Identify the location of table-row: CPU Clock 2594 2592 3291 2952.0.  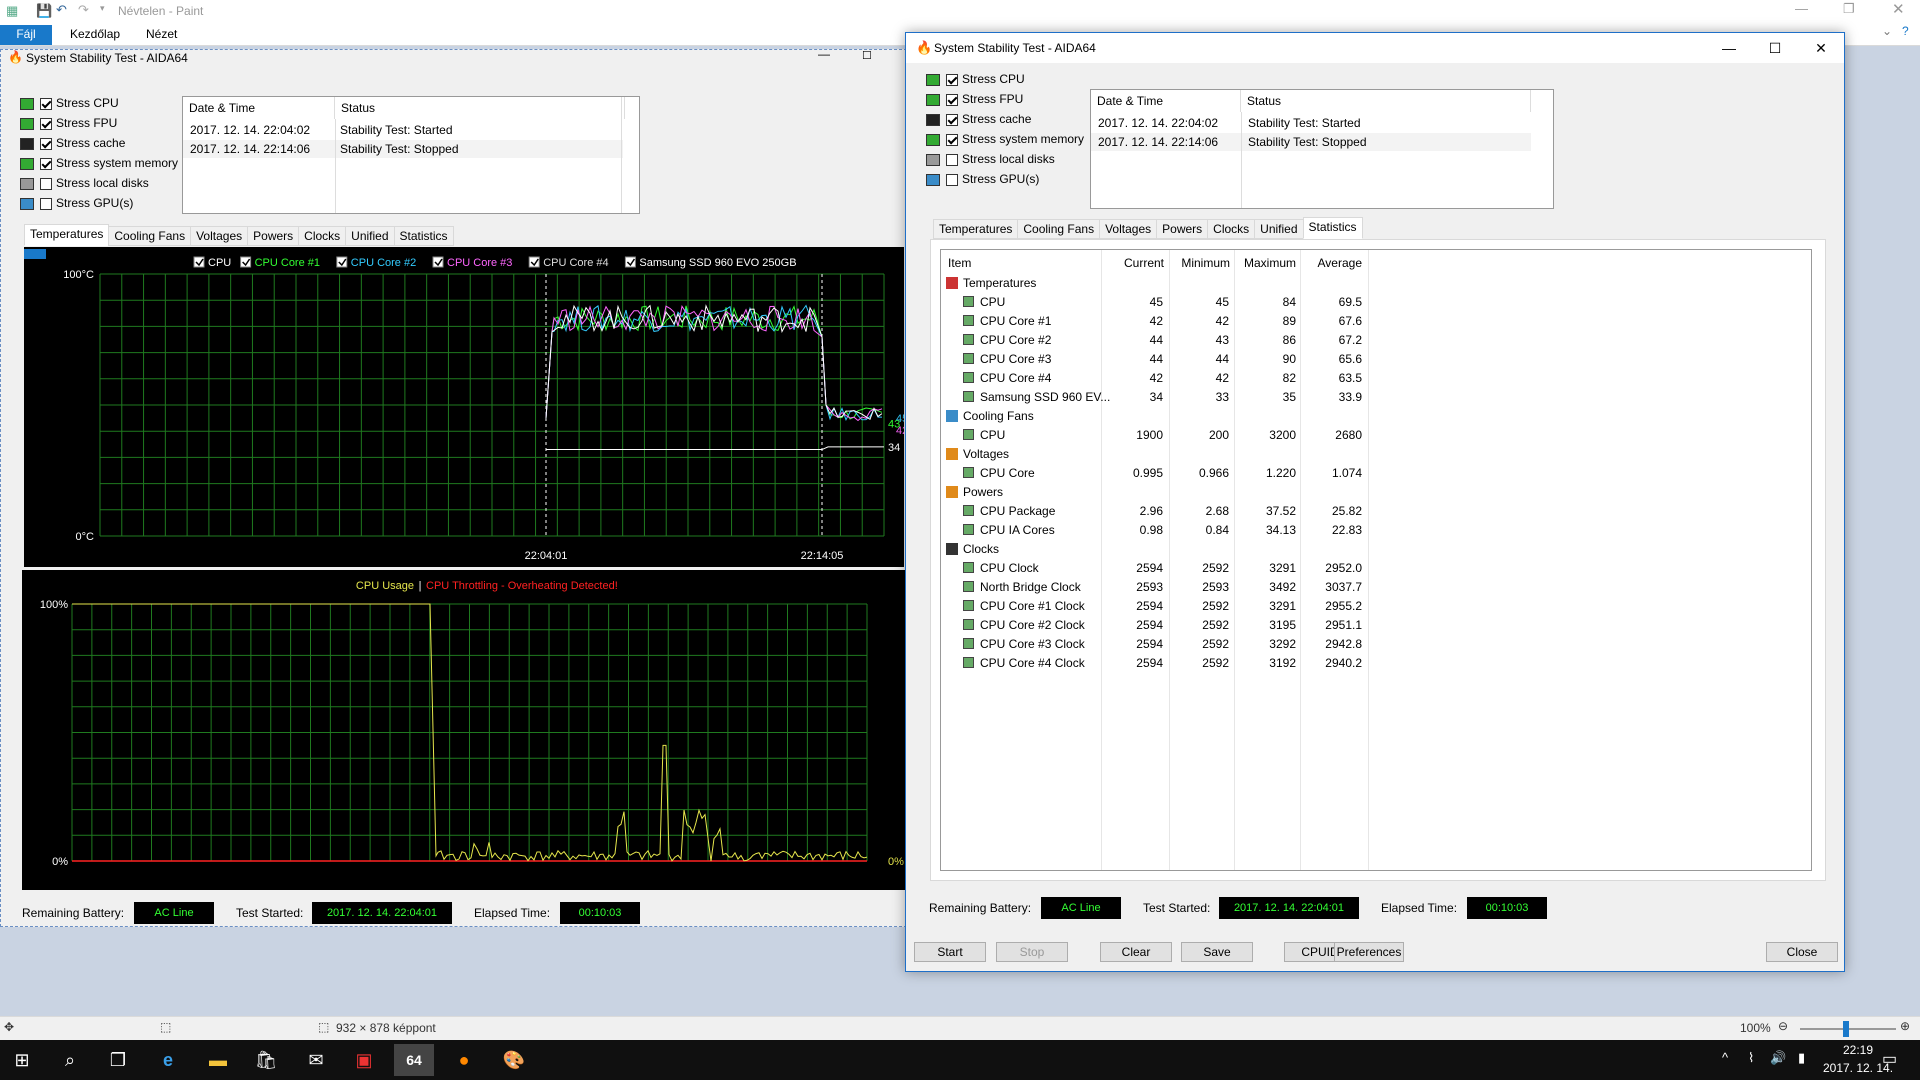
(1376, 568).